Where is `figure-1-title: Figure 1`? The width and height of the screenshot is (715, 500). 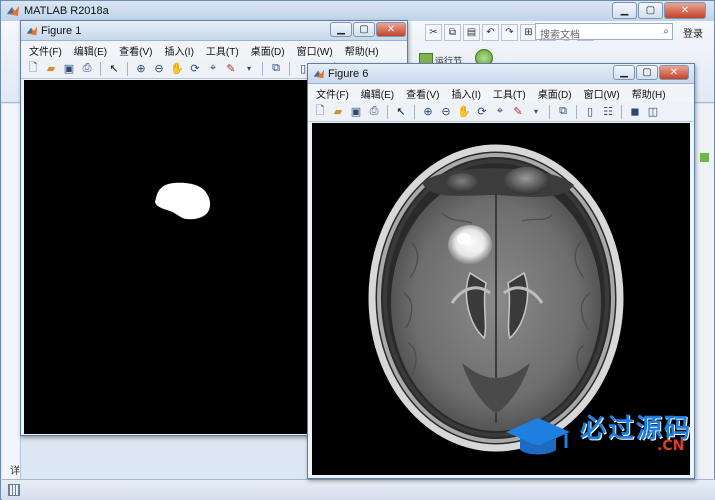
figure-1-title: Figure 1 is located at coordinates (61, 31).